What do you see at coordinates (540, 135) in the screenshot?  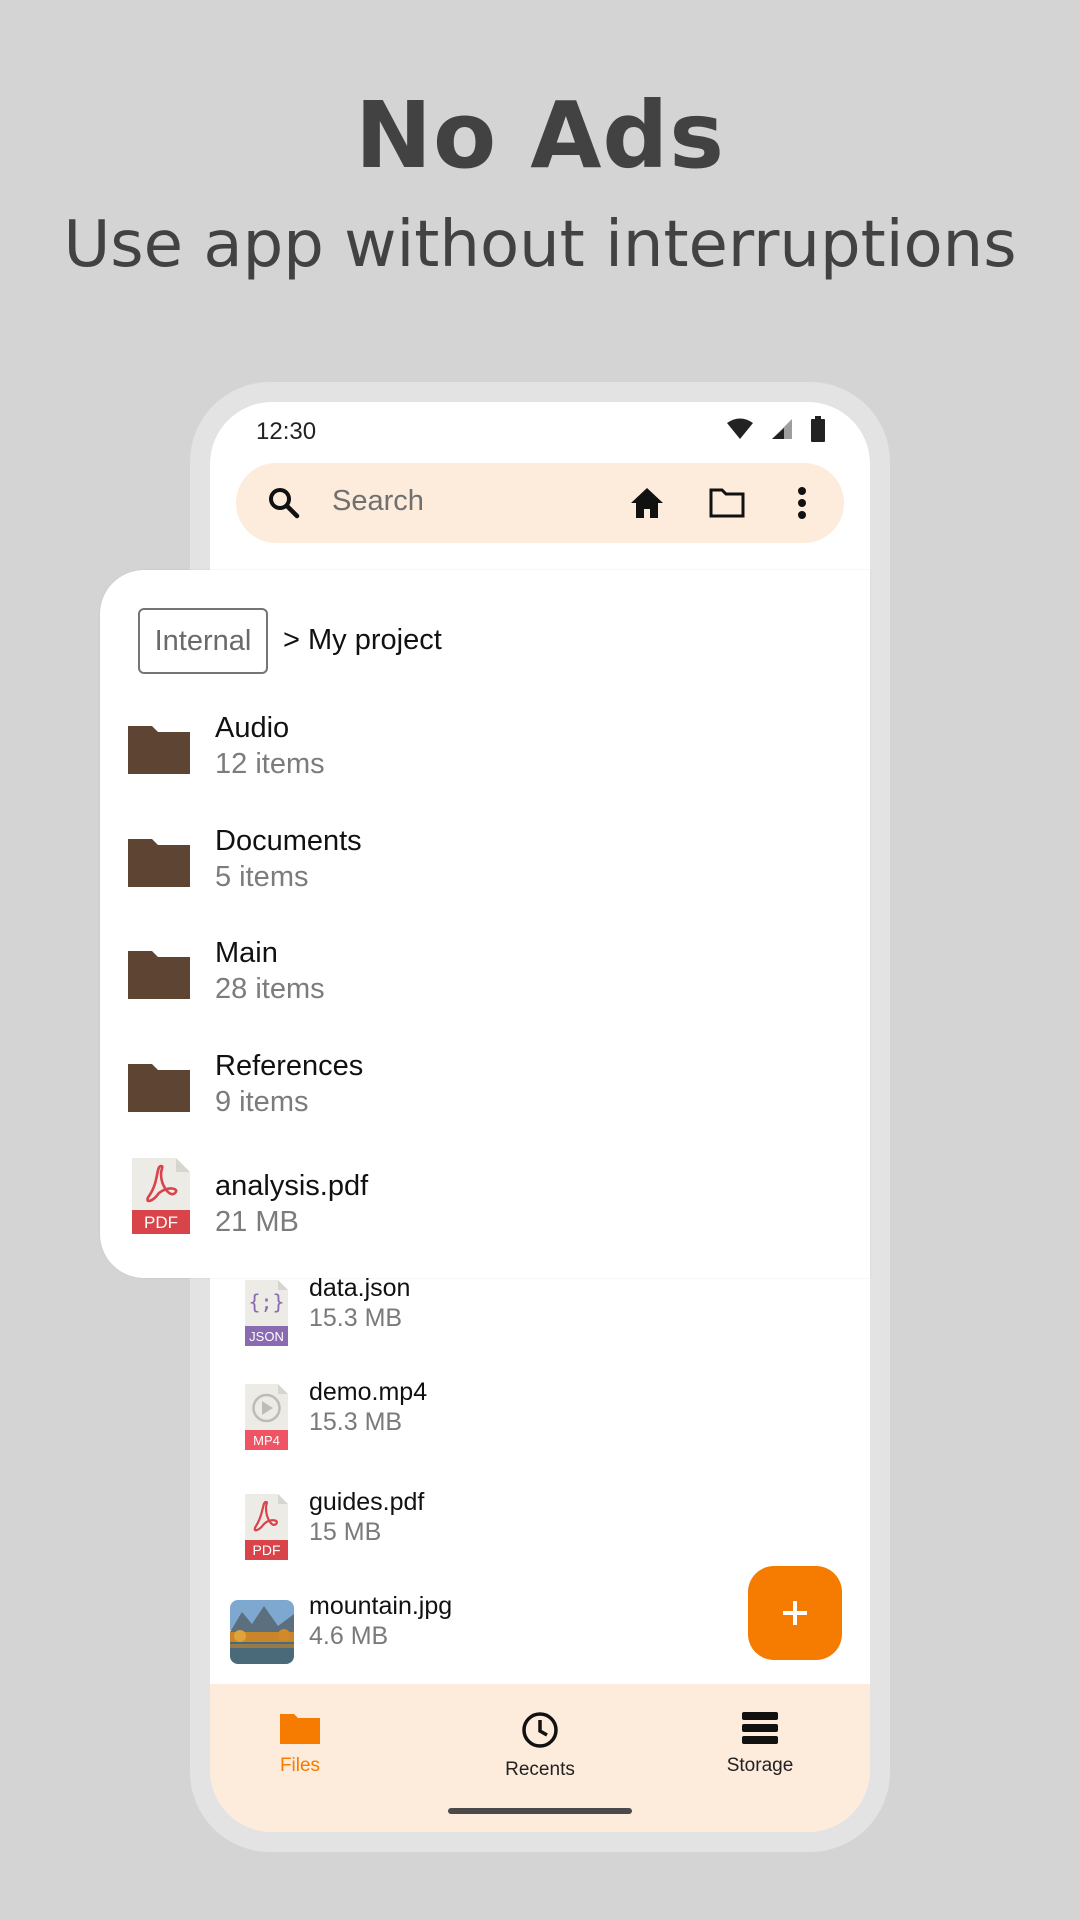 I see `promo-headline: No Ads` at bounding box center [540, 135].